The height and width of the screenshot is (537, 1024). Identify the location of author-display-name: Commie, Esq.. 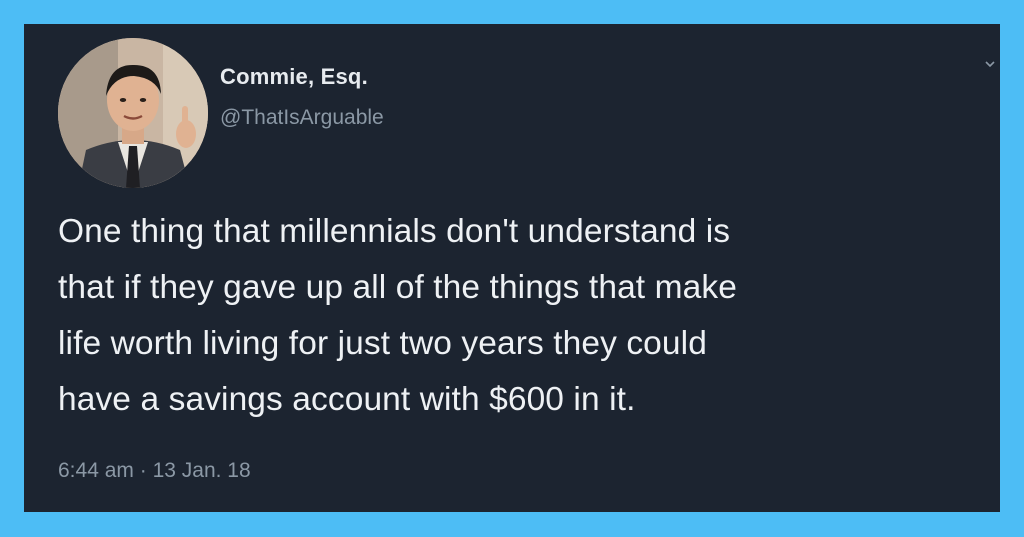
(294, 77).